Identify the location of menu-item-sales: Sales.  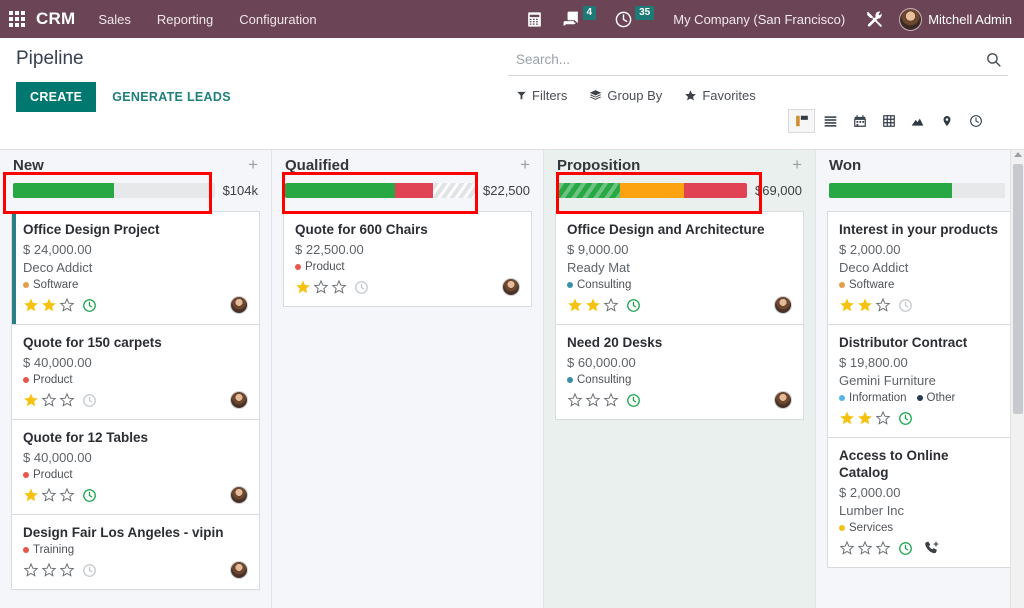
(114, 19).